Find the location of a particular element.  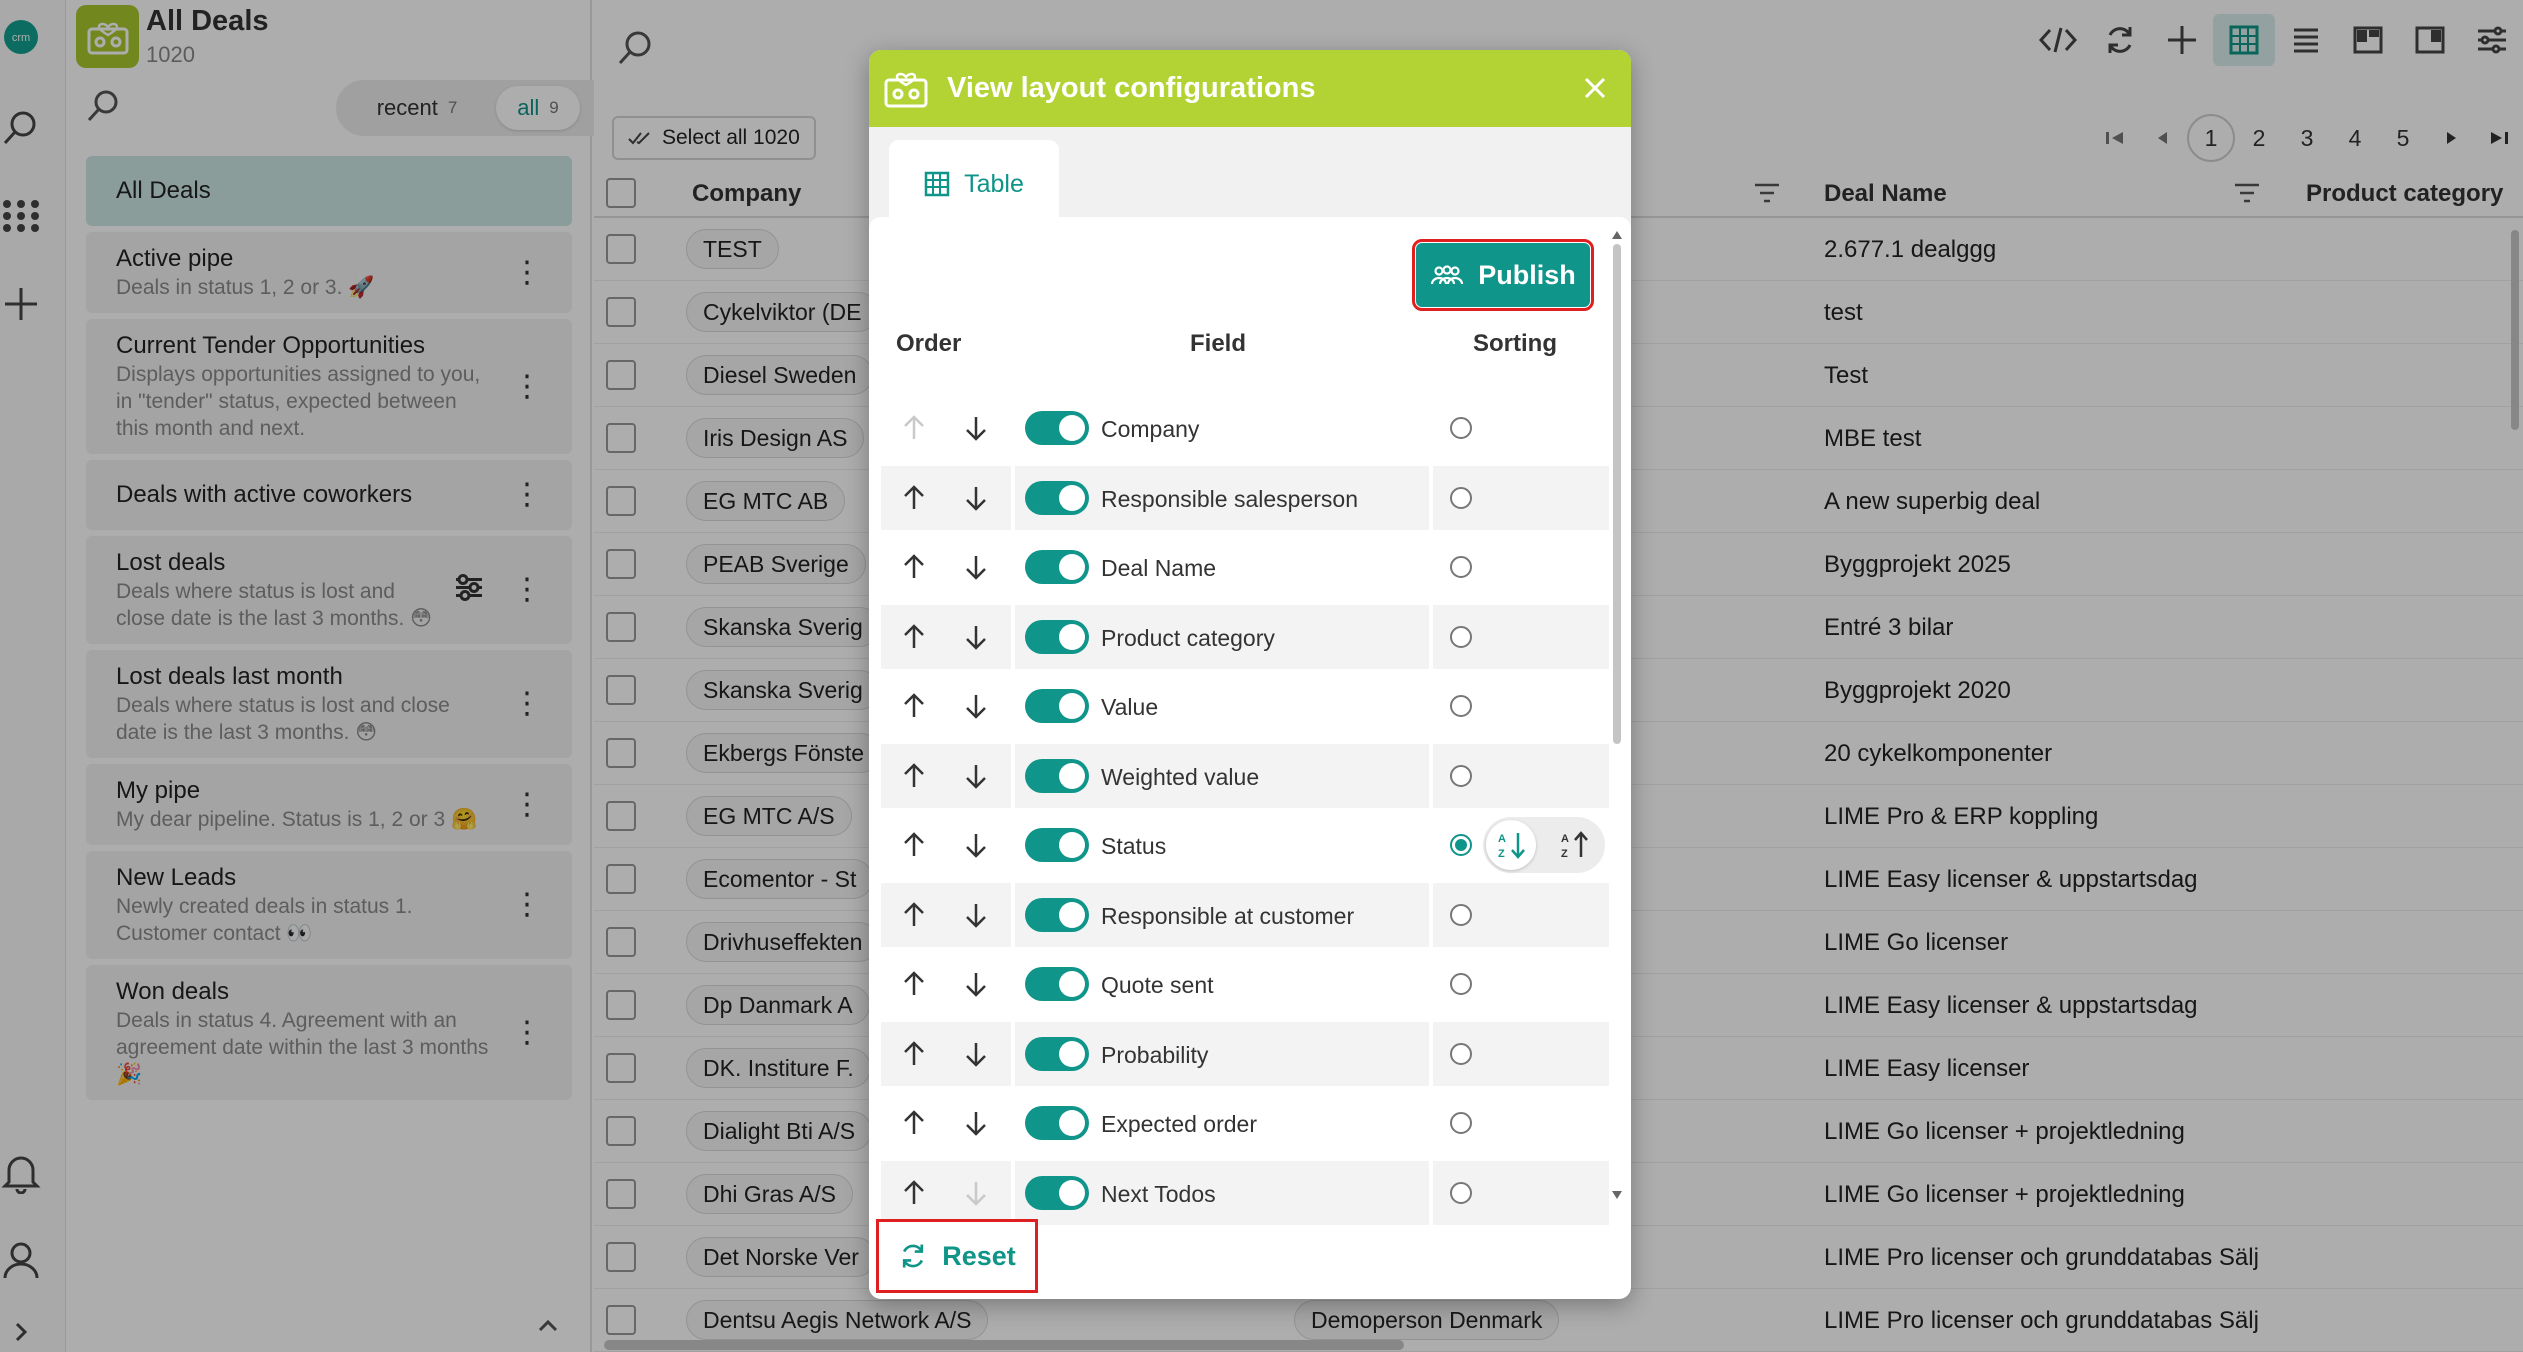

field-cell: Weighted value is located at coordinates (1222, 775).